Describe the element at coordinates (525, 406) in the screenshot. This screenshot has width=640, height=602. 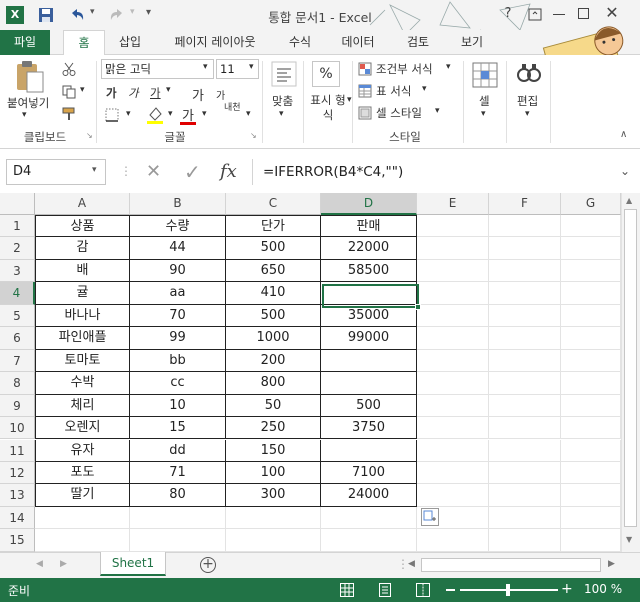
I see `cell-f9` at that location.